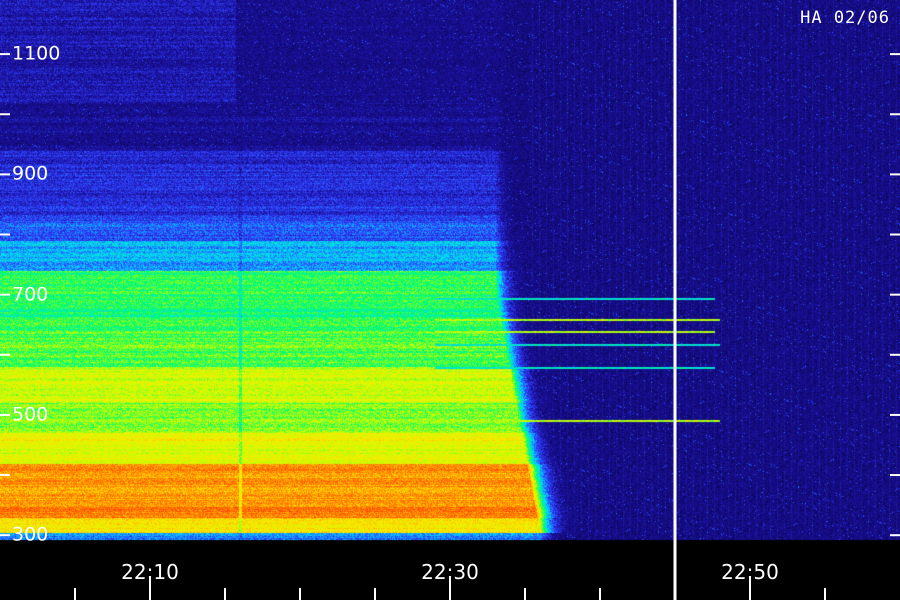 The image size is (900, 600). What do you see at coordinates (30, 414) in the screenshot?
I see `y-tick-label: 500` at bounding box center [30, 414].